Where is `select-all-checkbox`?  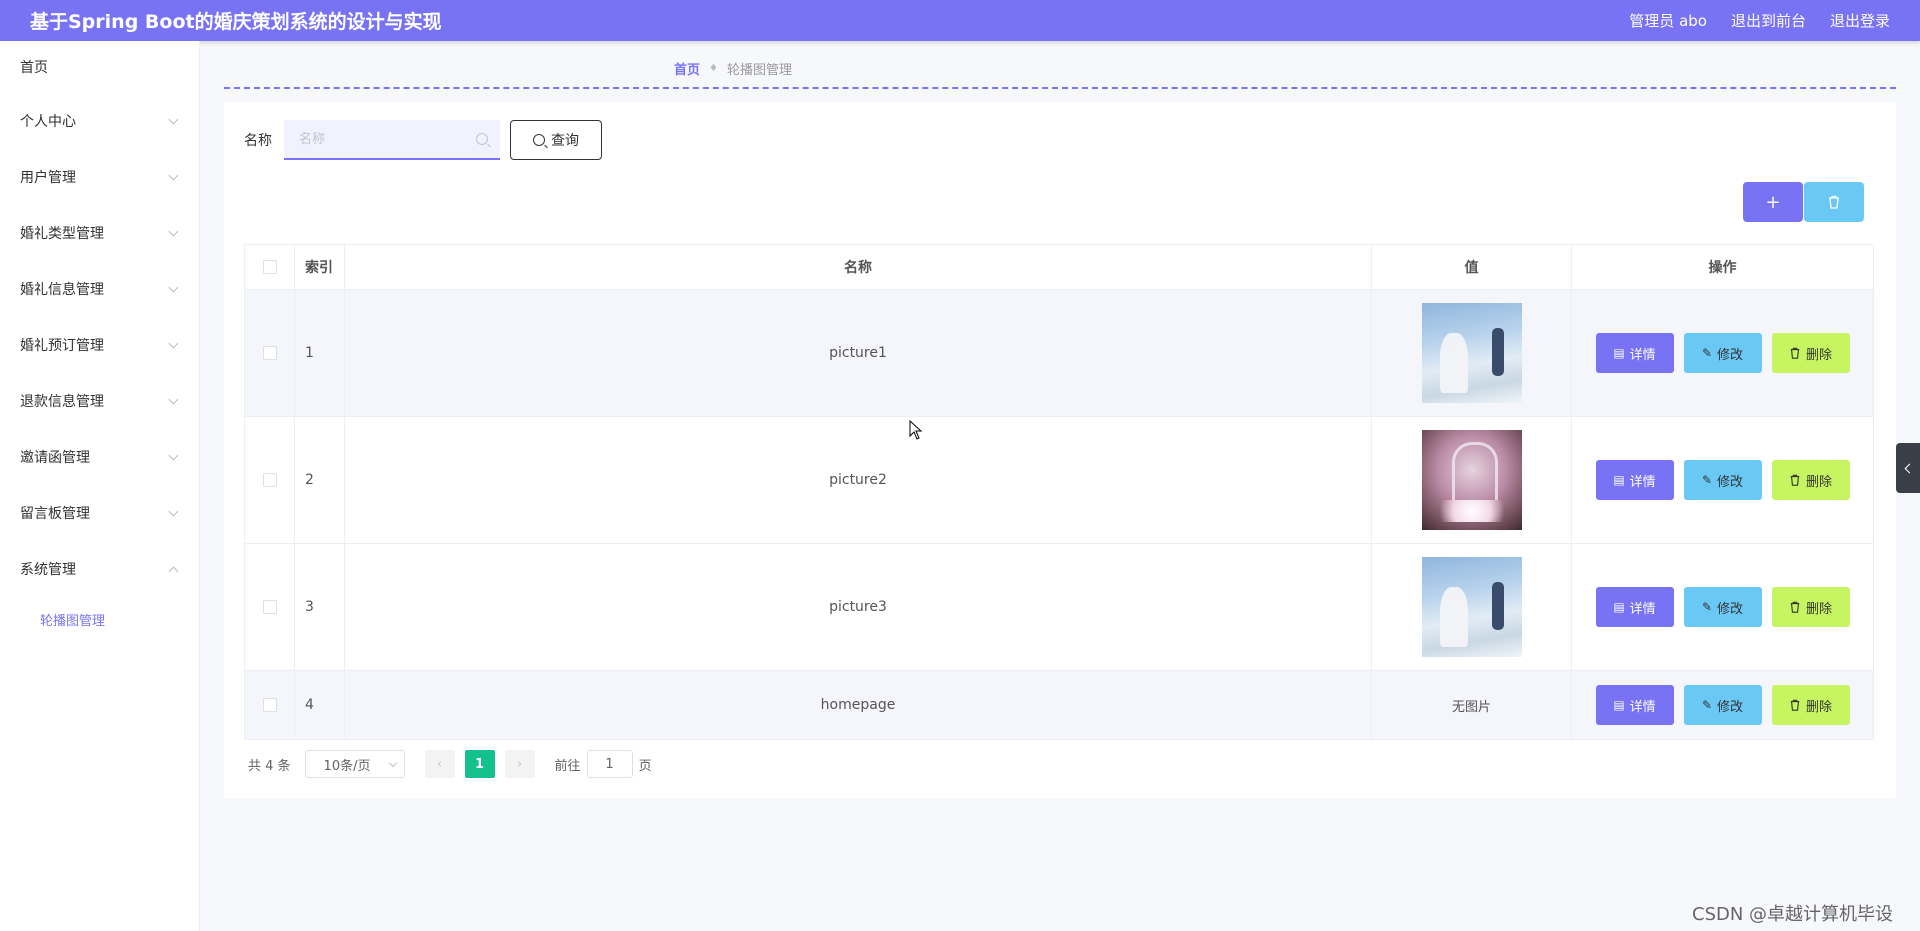 select-all-checkbox is located at coordinates (269, 267).